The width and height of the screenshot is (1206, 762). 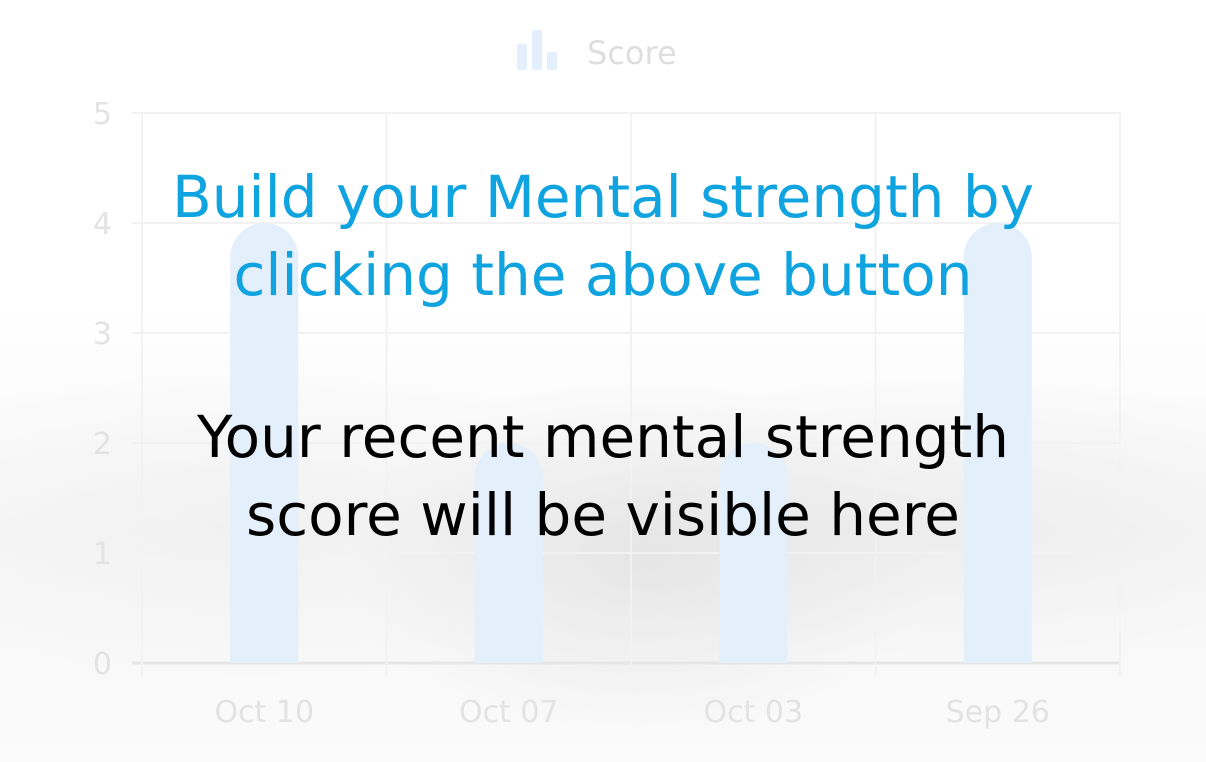 I want to click on cta-line-1: Build your Mental strength by, so click(x=603, y=197).